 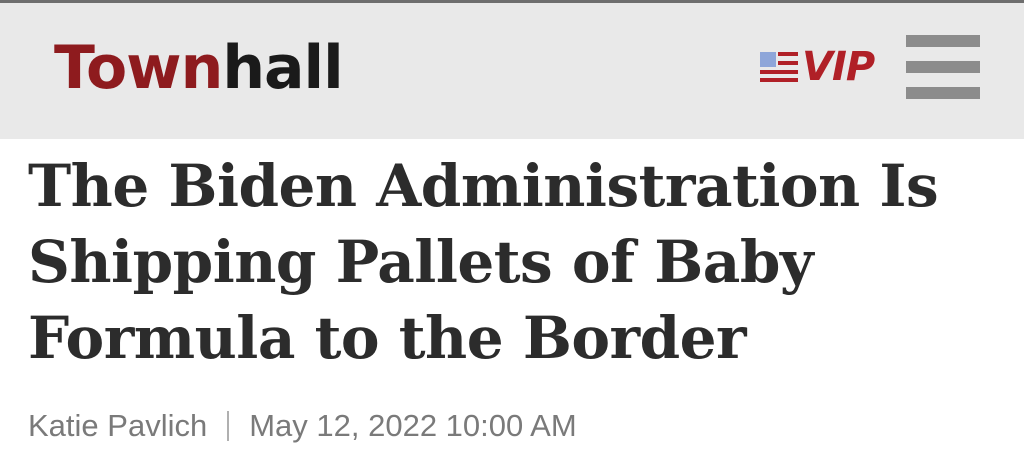 I want to click on vip-link: VIP, so click(x=817, y=67).